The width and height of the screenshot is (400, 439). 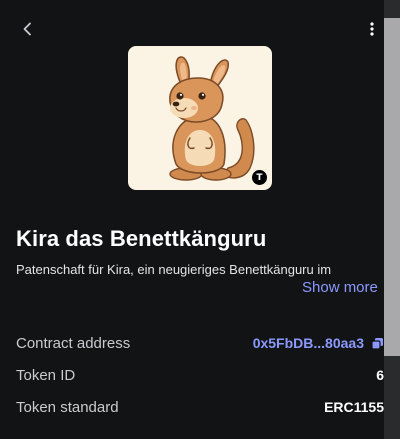 What do you see at coordinates (259, 177) in the screenshot?
I see `network-badge: T` at bounding box center [259, 177].